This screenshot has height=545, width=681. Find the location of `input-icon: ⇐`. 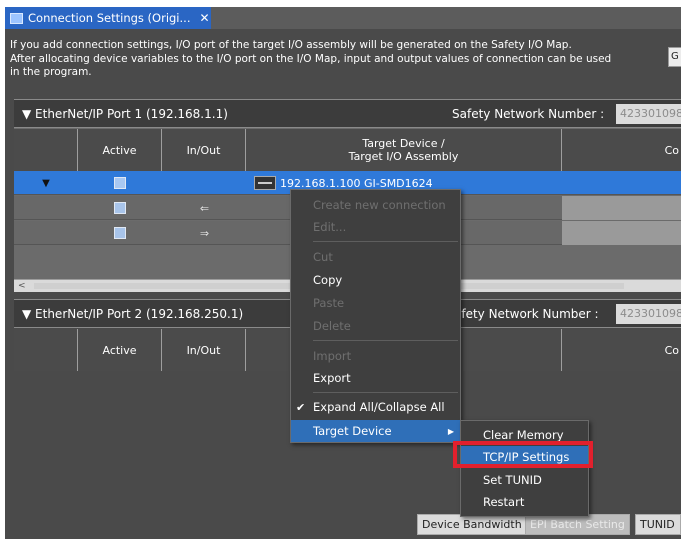

input-icon: ⇐ is located at coordinates (204, 208).